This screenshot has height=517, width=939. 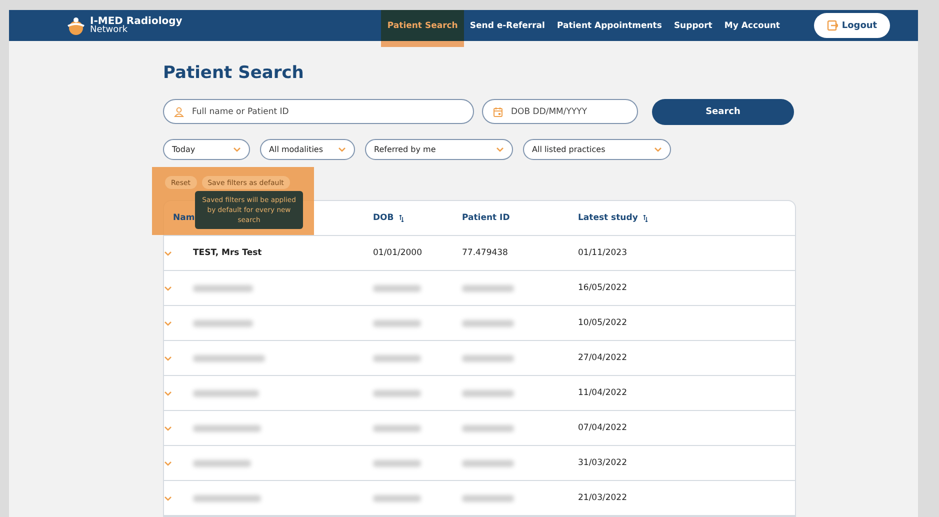 I want to click on table-row: 21/03/2022, so click(x=479, y=498).